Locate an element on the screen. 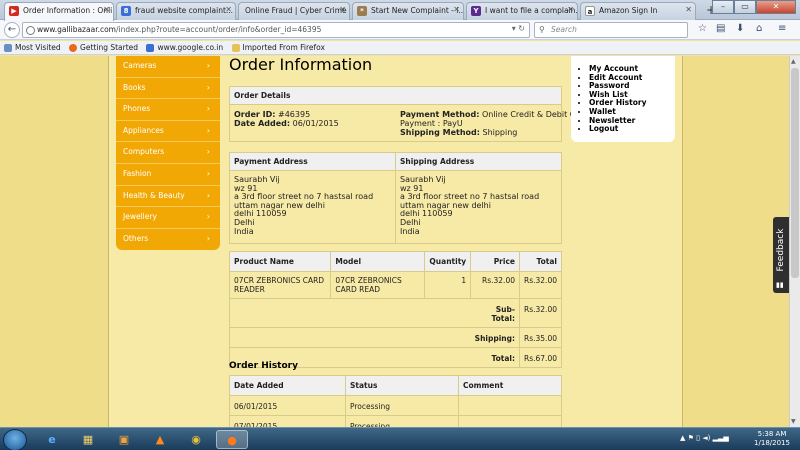 This screenshot has height=450, width=800. bookmark-most-visited: Most Visited is located at coordinates (32, 47).